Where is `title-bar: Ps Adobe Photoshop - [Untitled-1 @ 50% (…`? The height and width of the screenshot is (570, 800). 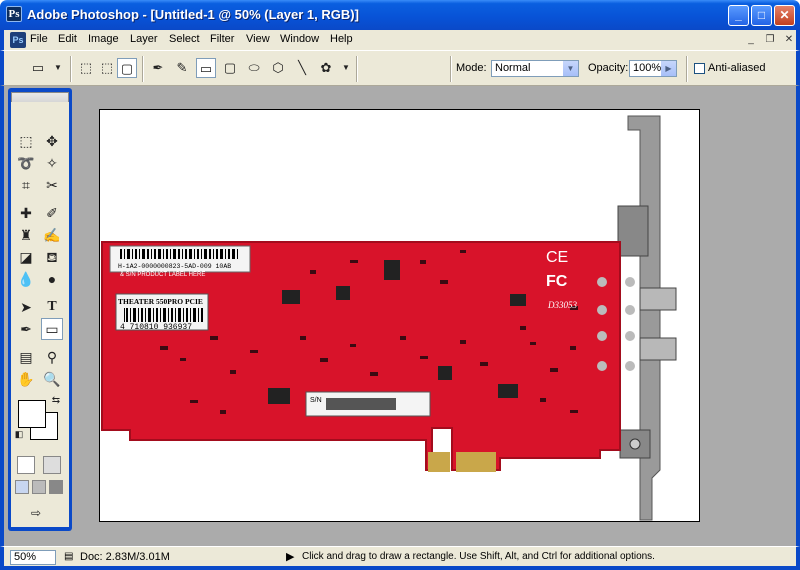 title-bar: Ps Adobe Photoshop - [Untitled-1 @ 50% (… is located at coordinates (400, 15).